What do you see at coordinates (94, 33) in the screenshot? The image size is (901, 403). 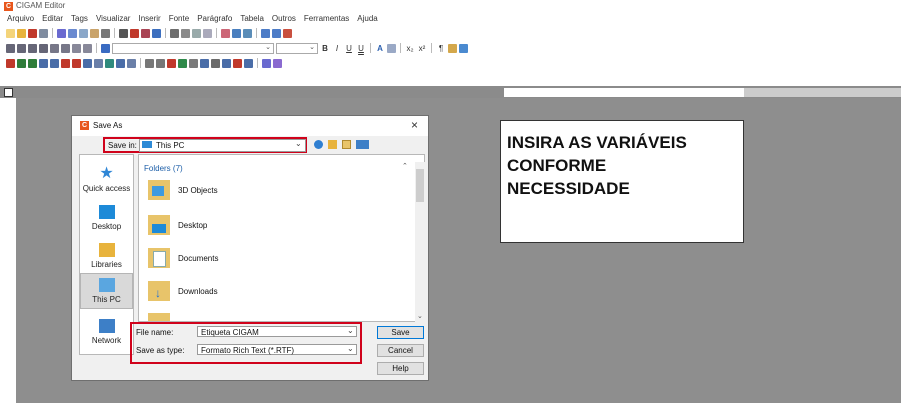 I see `paste-icon` at bounding box center [94, 33].